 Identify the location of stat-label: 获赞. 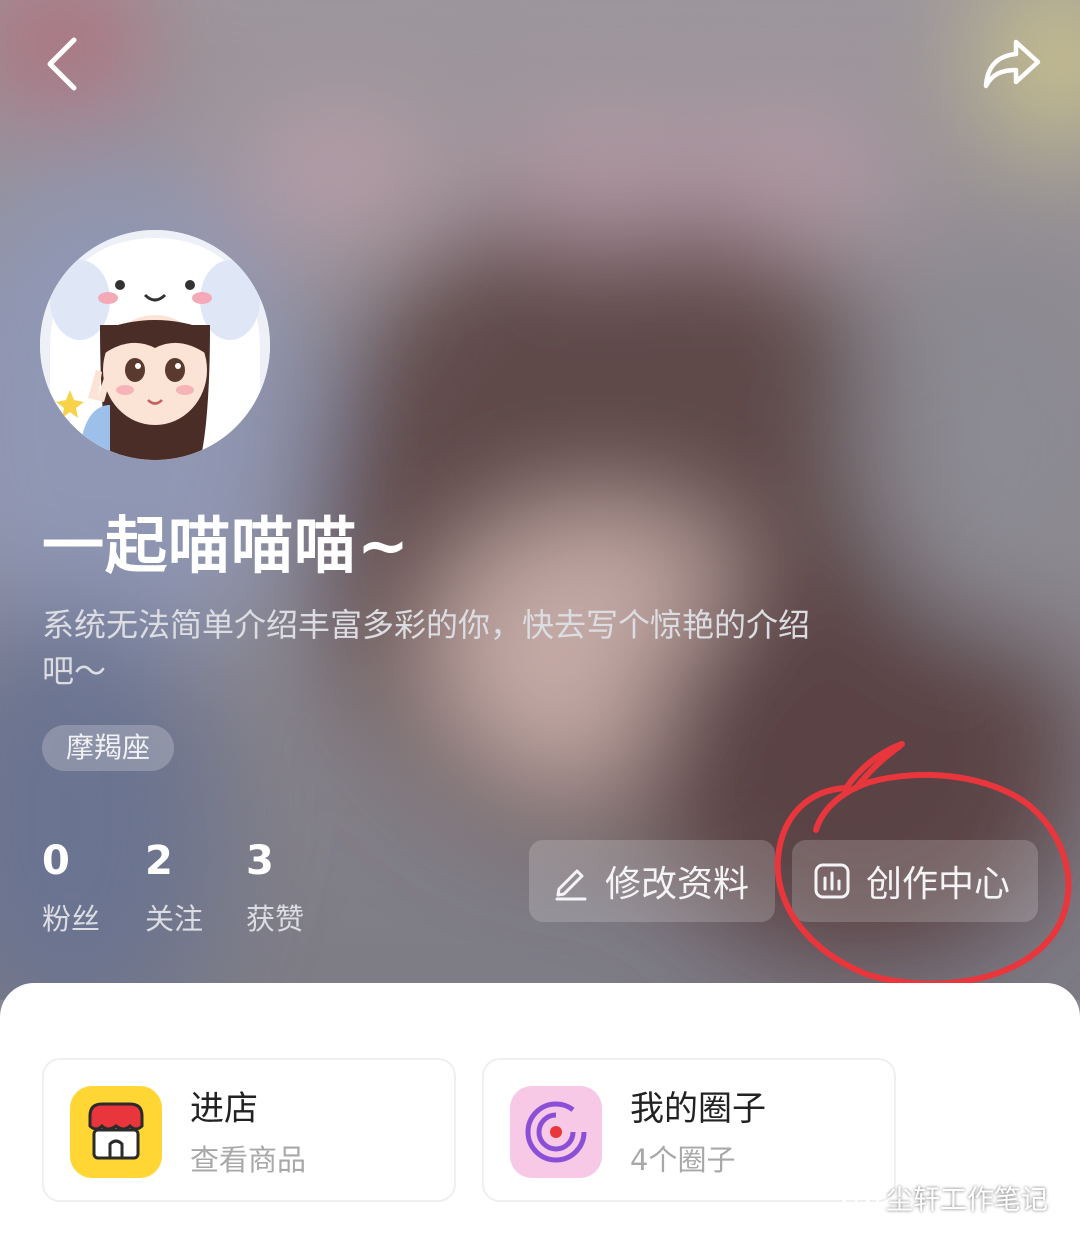
(275, 919).